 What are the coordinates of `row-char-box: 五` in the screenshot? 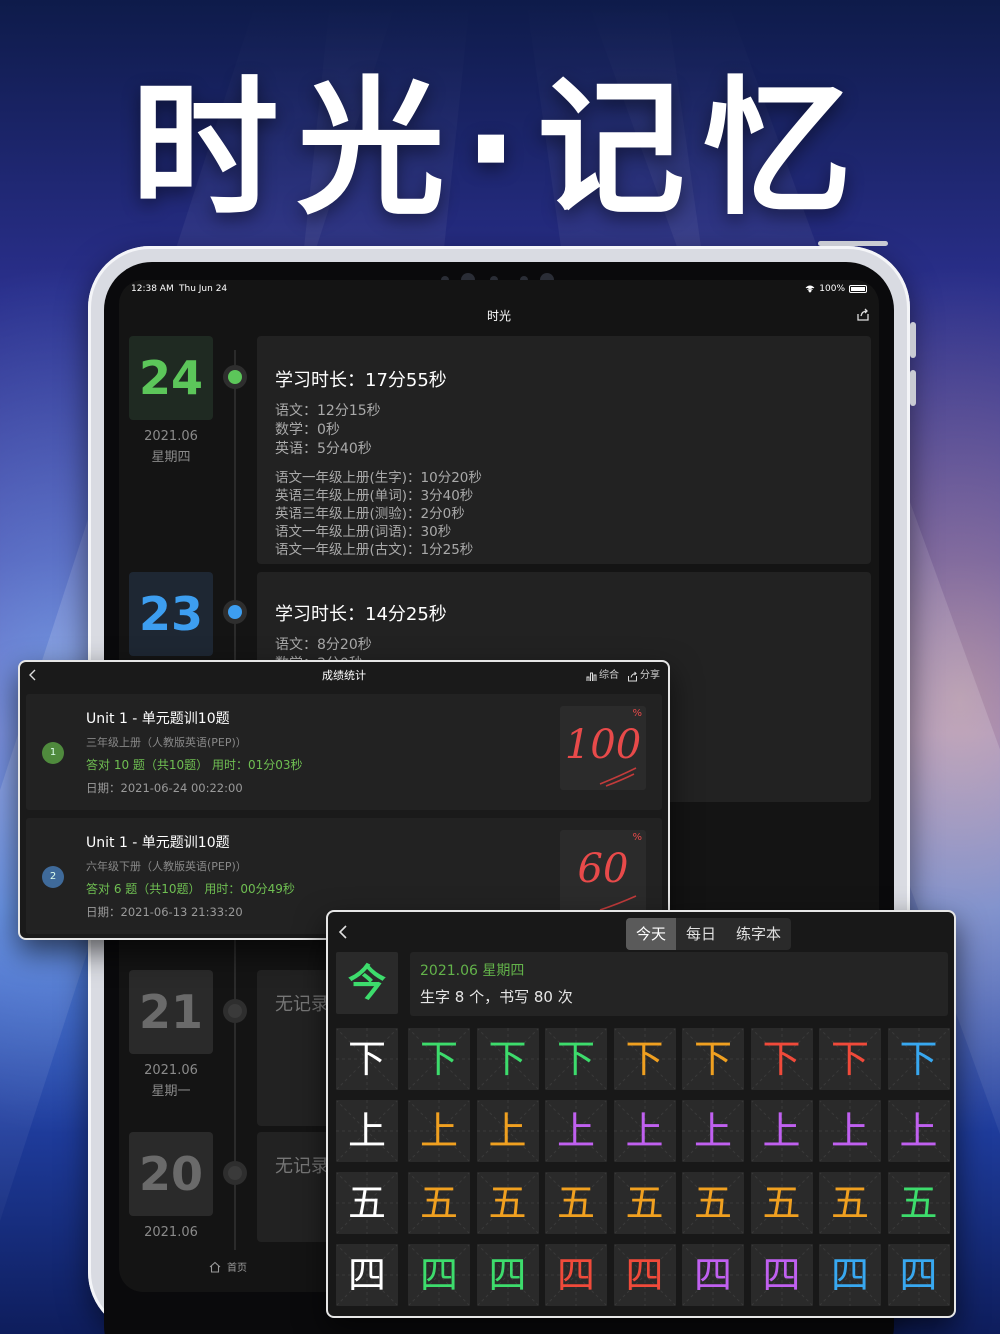 It's located at (367, 1203).